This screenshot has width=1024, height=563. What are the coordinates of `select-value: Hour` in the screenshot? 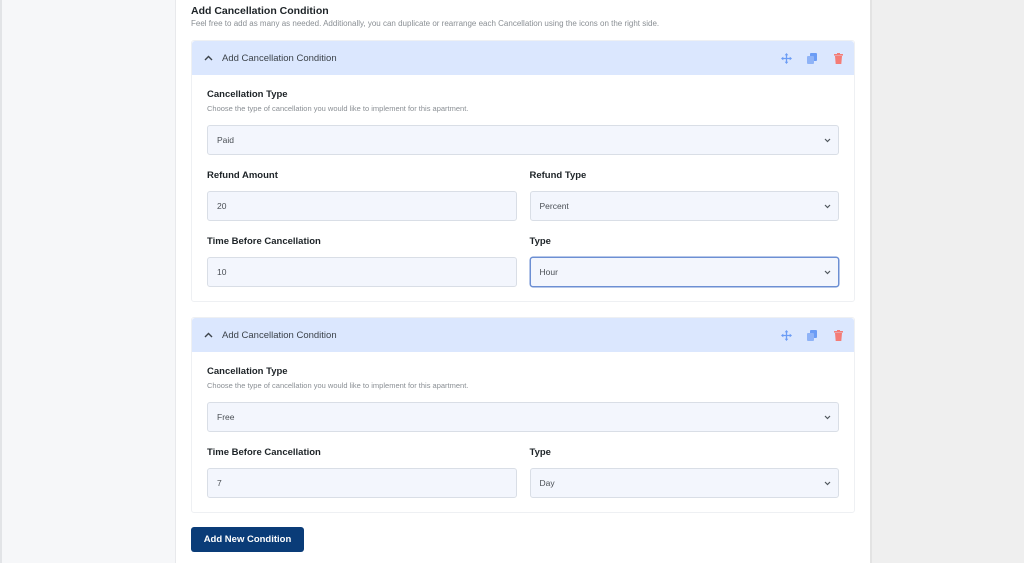 It's located at (548, 272).